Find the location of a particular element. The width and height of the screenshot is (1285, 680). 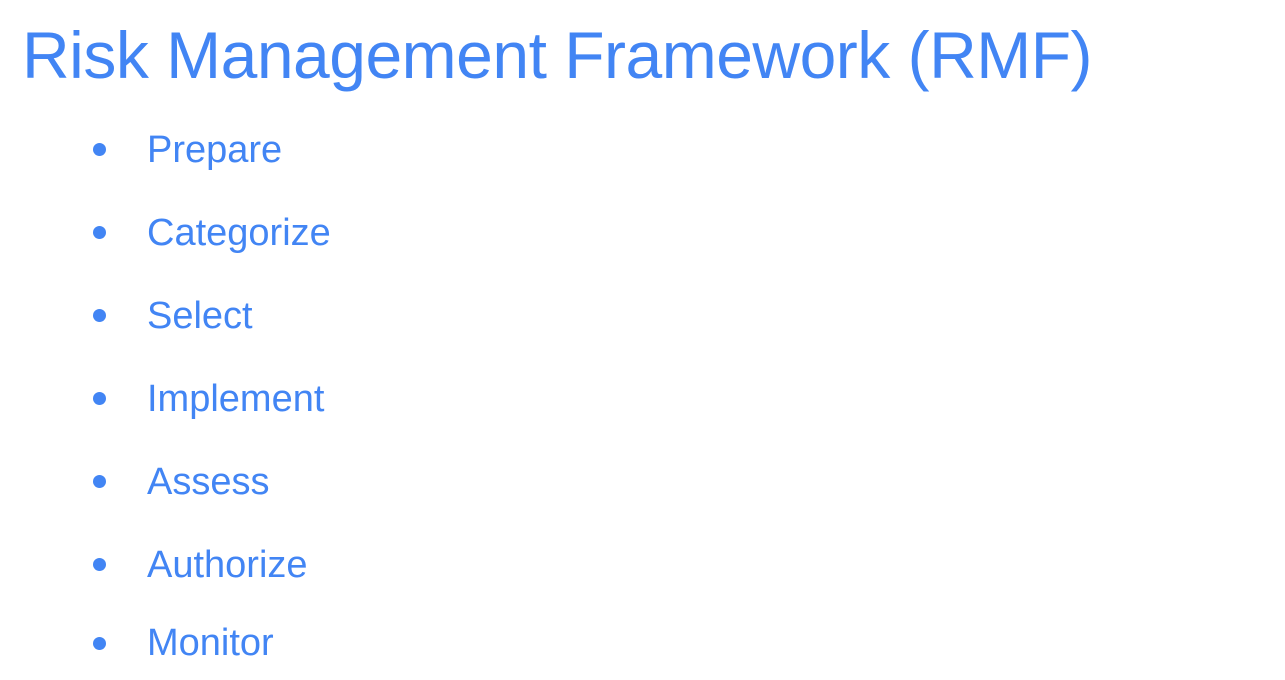

list-item-label: Categorize is located at coordinates (239, 232).